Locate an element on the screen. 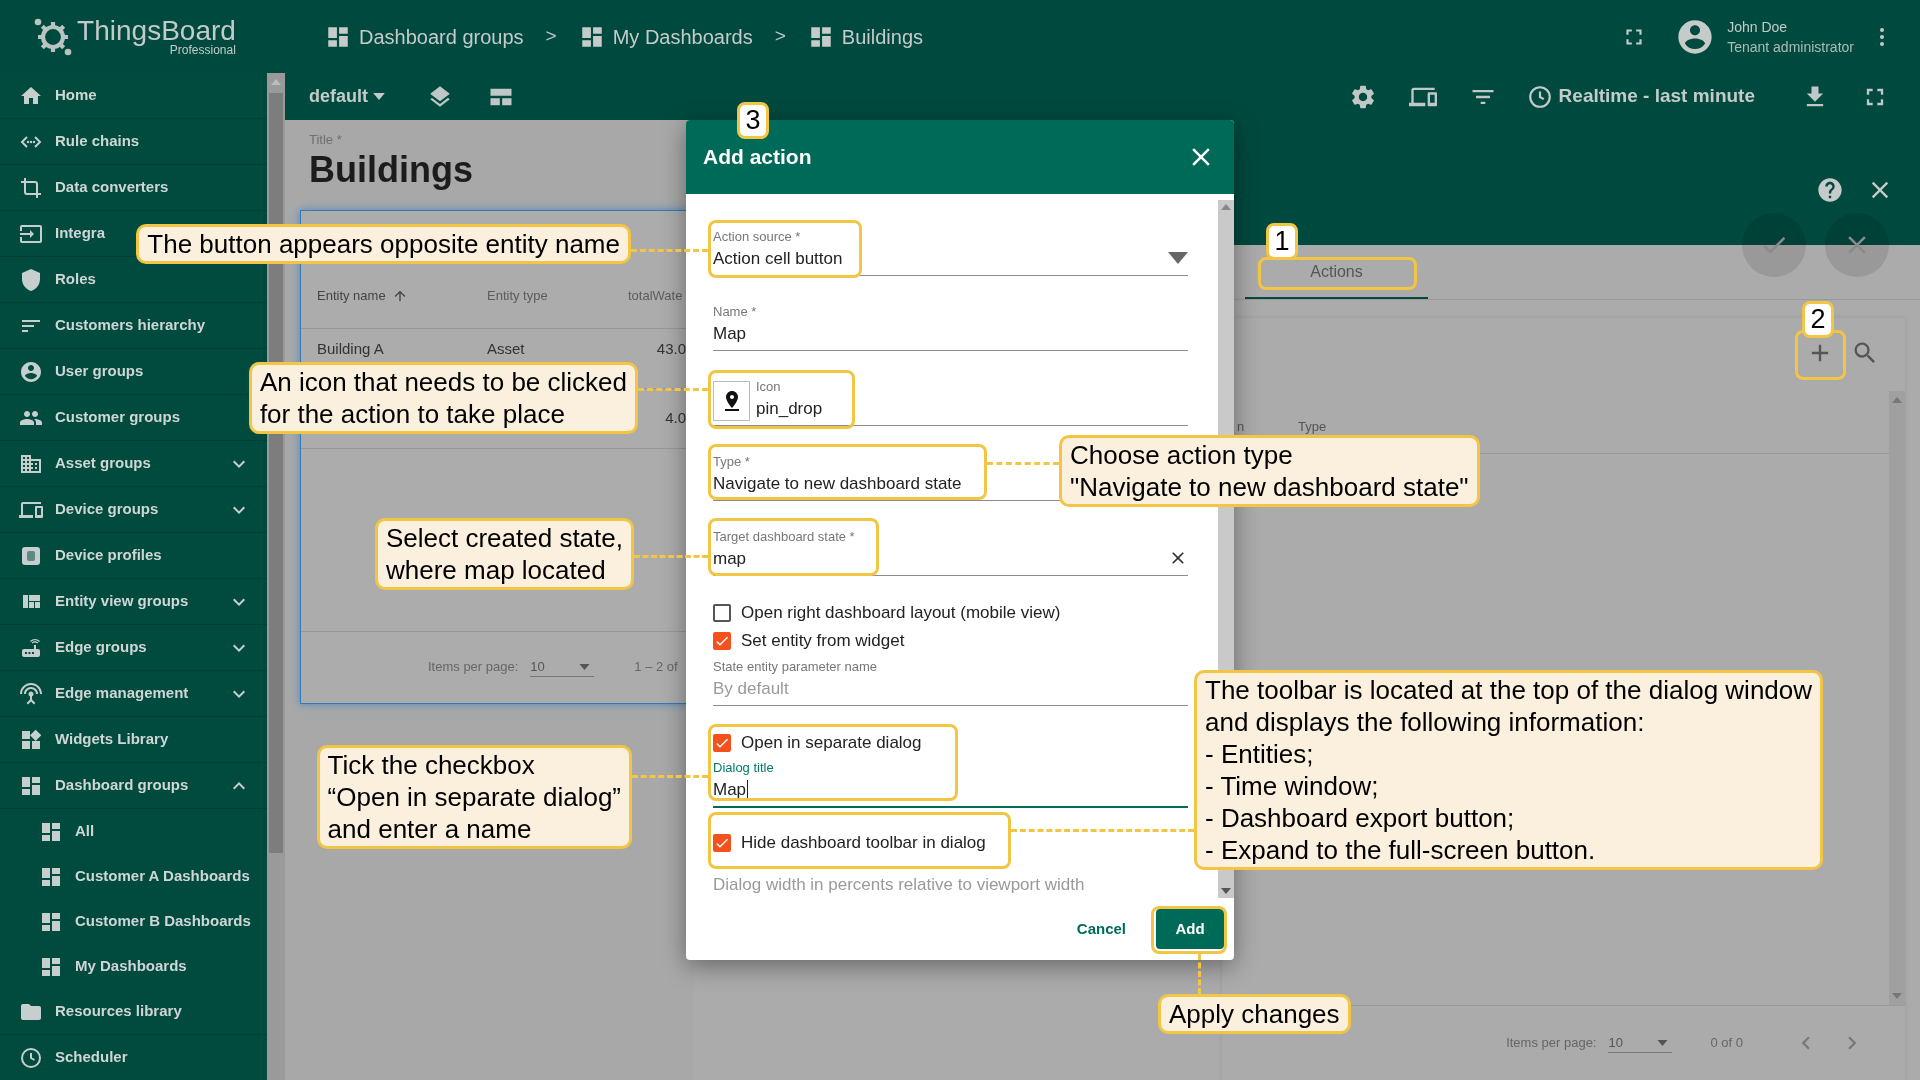 The width and height of the screenshot is (1920, 1080). brand-edition: Professional is located at coordinates (202, 50).